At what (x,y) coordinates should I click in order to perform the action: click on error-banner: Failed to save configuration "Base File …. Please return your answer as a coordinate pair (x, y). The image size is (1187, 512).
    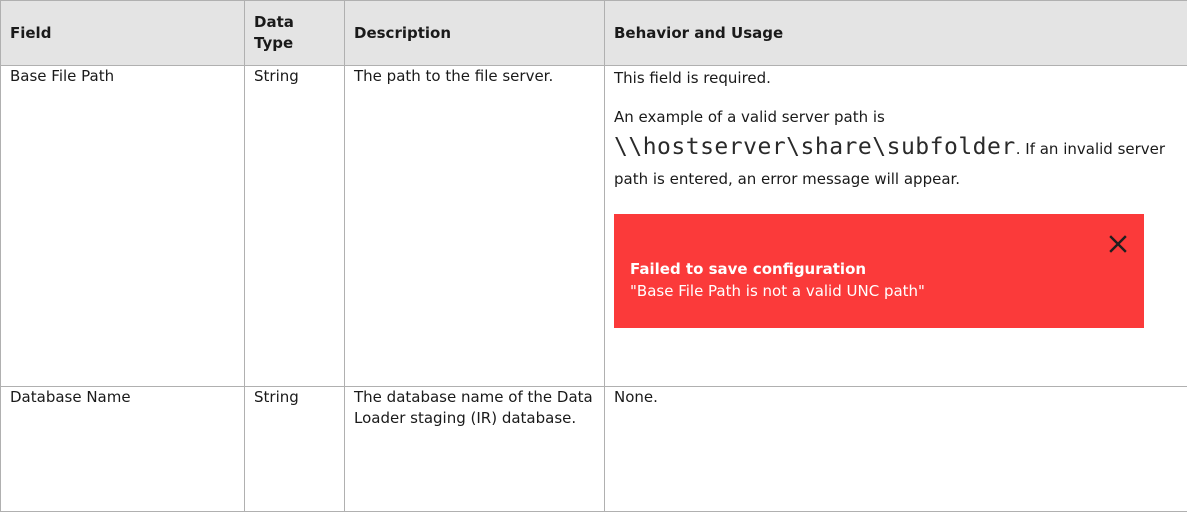
    Looking at the image, I should click on (879, 271).